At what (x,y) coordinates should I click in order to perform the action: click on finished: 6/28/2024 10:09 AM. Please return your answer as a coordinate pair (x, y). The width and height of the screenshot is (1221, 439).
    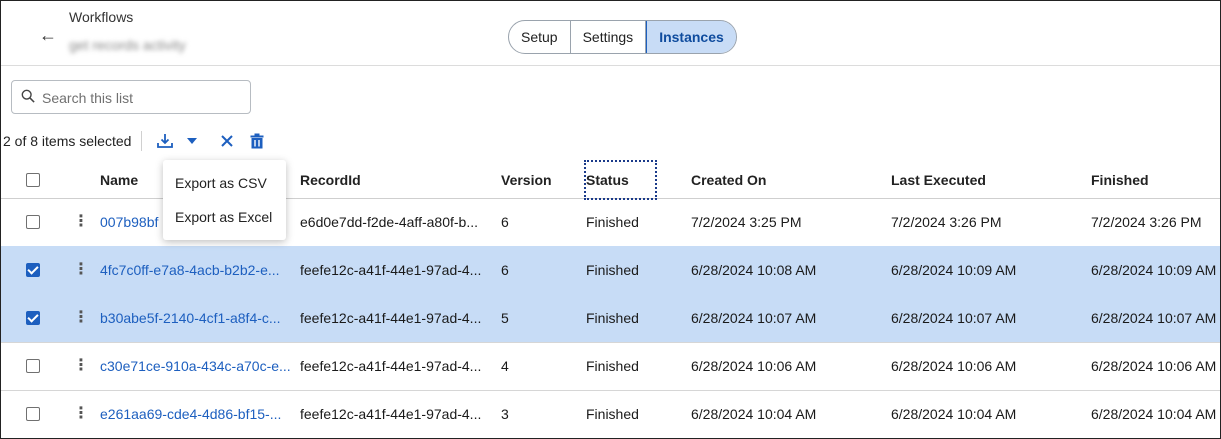
    Looking at the image, I should click on (1154, 270).